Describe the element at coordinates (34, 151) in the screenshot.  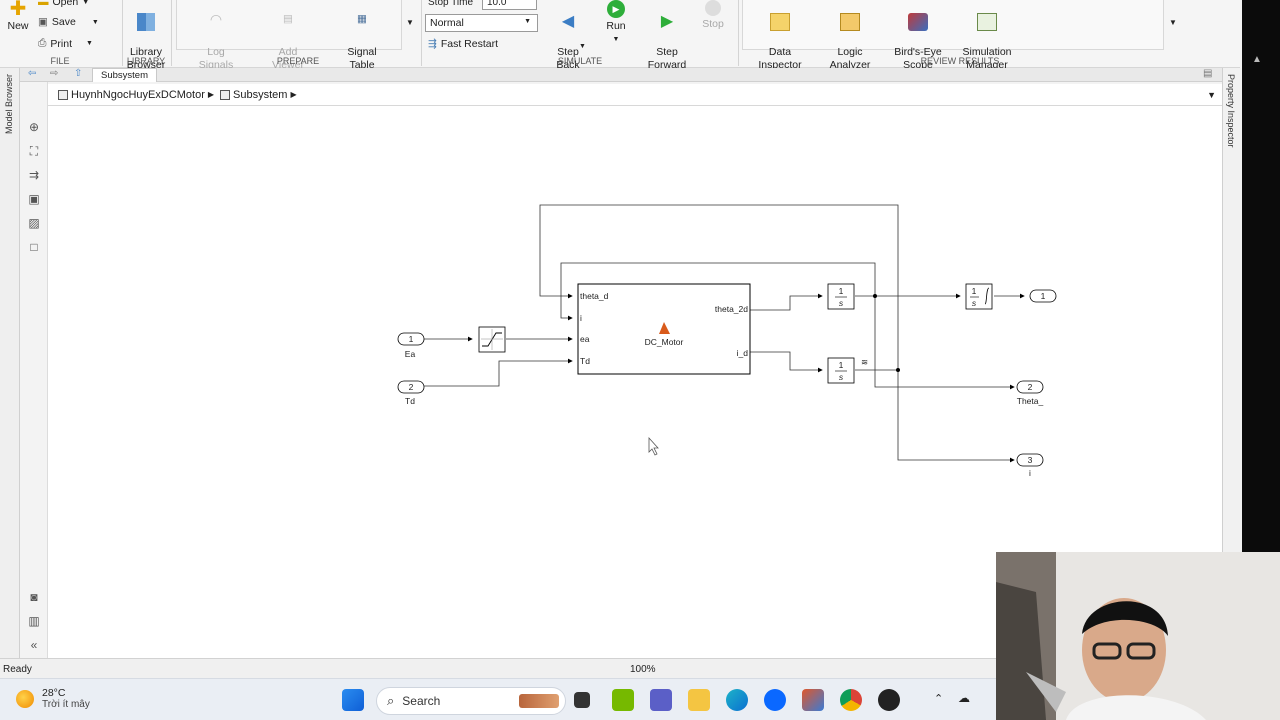
I see `fit-to-view-icon: ⛶` at that location.